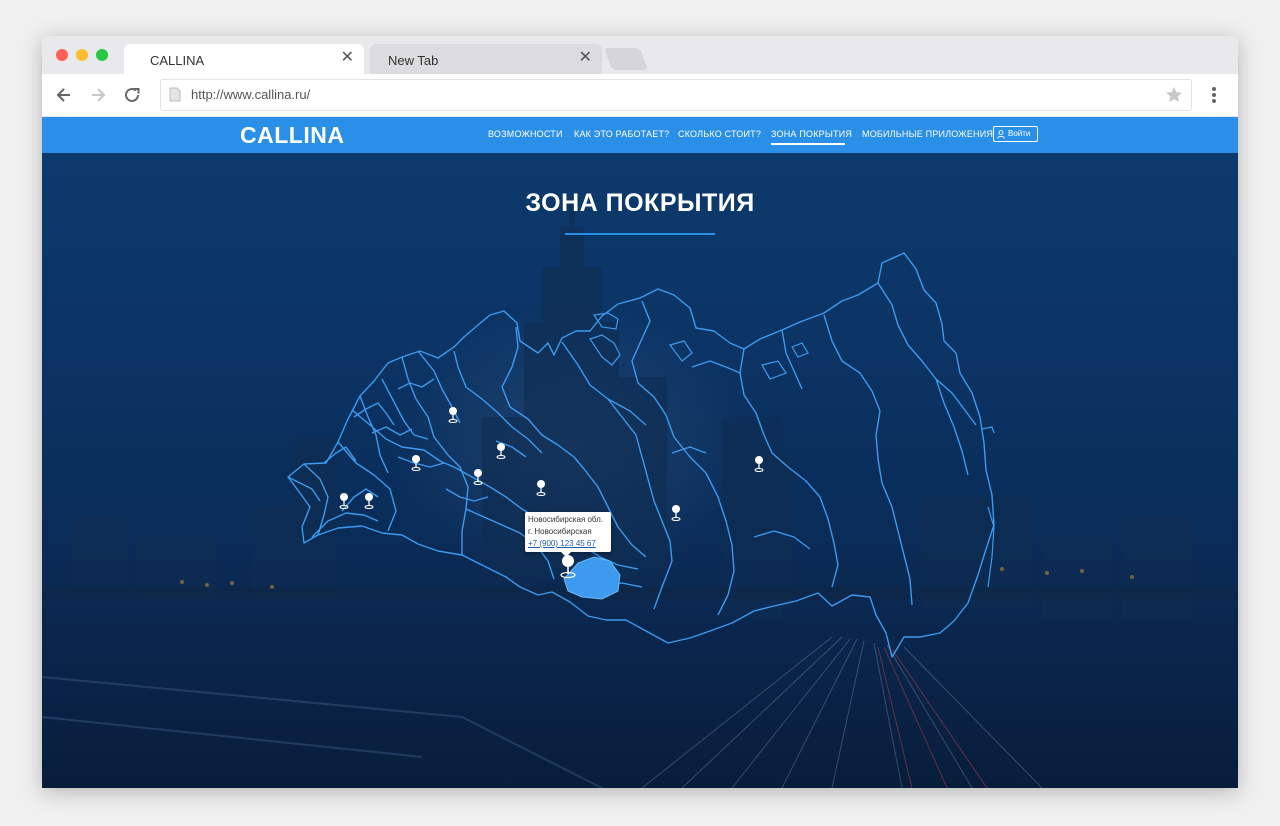 The height and width of the screenshot is (826, 1280). Describe the element at coordinates (640, 203) in the screenshot. I see `page-title: ЗОНА ПОКРЫТИЯ` at that location.